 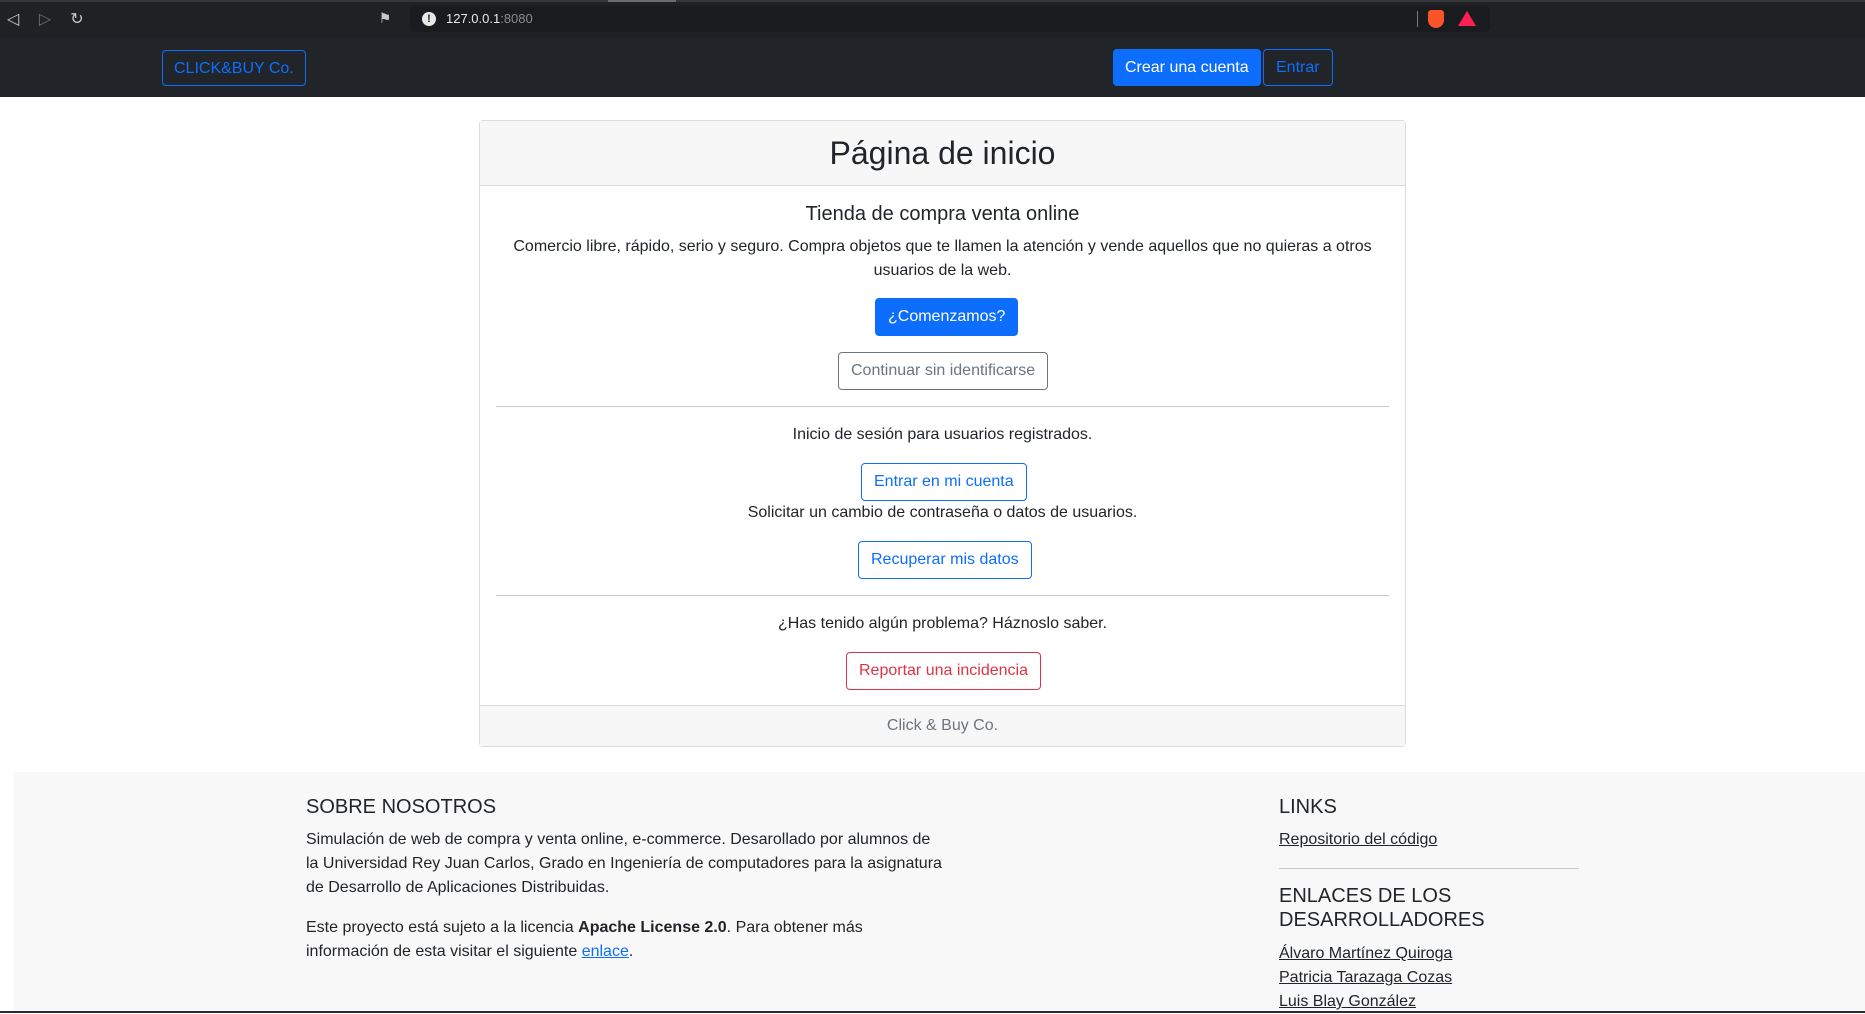 I want to click on site-info-icon: !, so click(x=429, y=19).